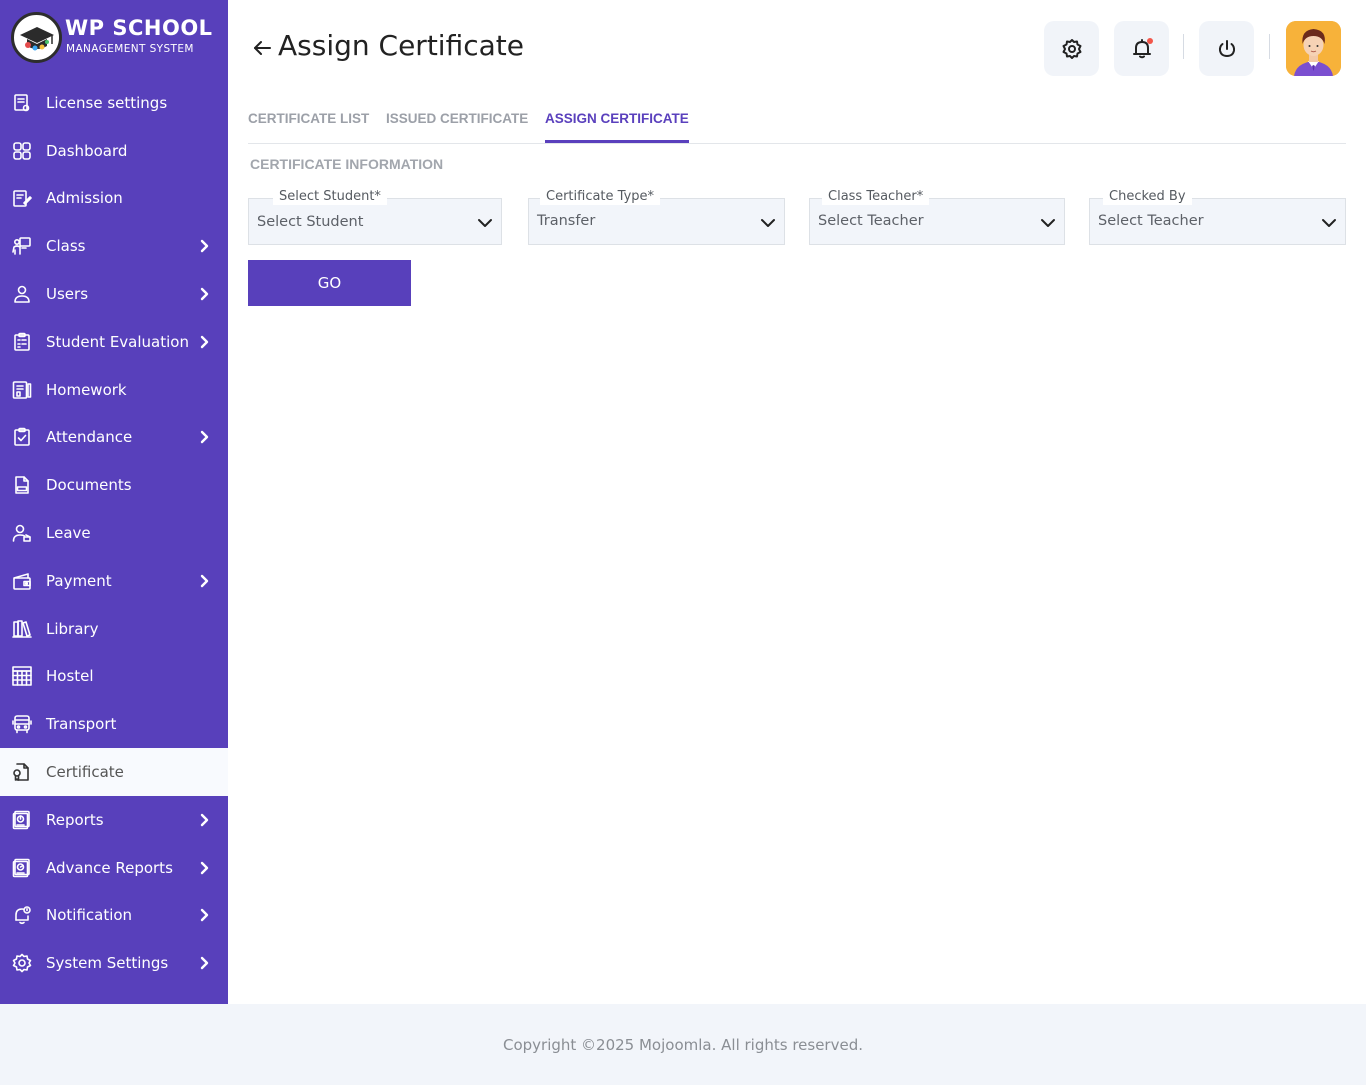 Image resolution: width=1366 pixels, height=1085 pixels. Describe the element at coordinates (310, 222) in the screenshot. I see `field-value: Select Student` at that location.